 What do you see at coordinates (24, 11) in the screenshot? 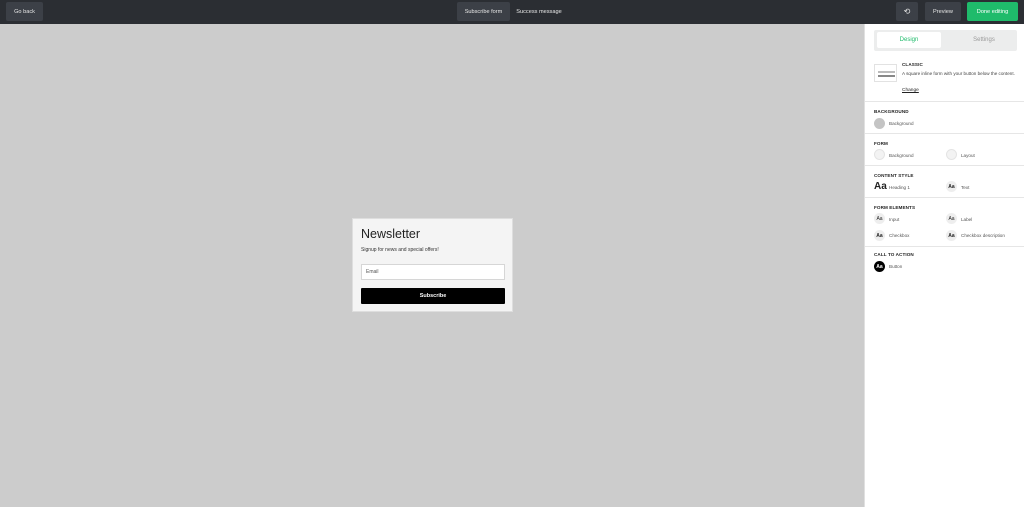
I see `go-back-button: Go back` at bounding box center [24, 11].